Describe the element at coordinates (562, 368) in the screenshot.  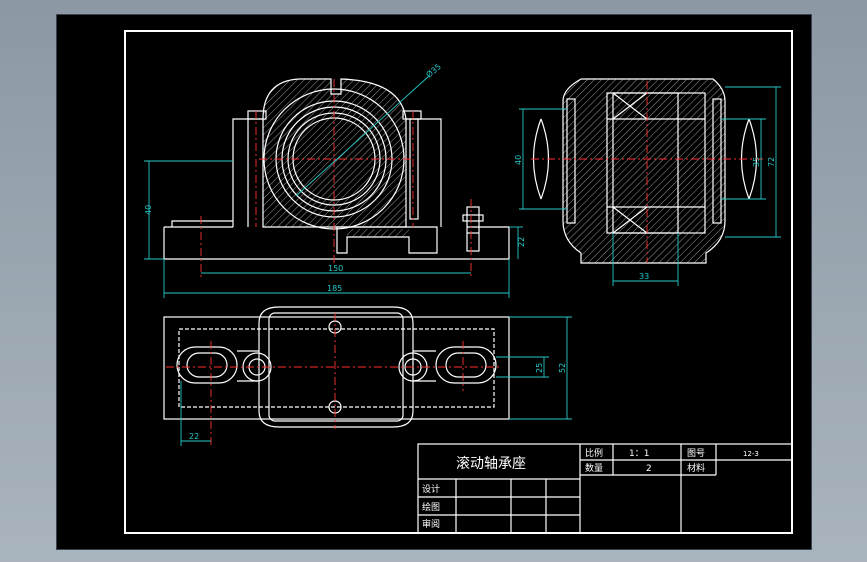
I see `dim-base-width: 52` at that location.